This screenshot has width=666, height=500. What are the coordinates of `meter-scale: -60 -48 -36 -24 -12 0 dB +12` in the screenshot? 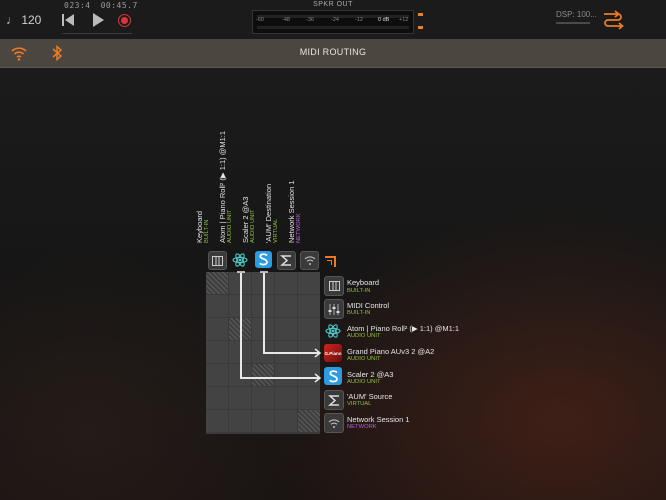 It's located at (333, 21).